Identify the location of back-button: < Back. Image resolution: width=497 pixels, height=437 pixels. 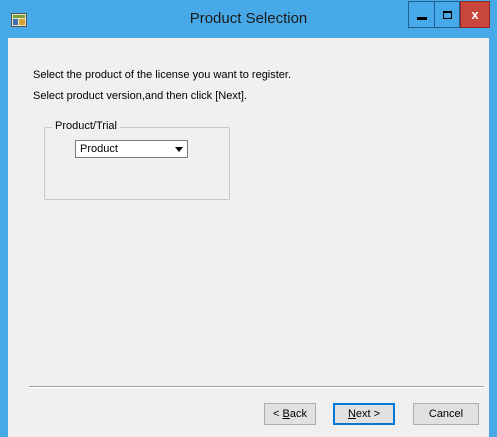
(290, 414).